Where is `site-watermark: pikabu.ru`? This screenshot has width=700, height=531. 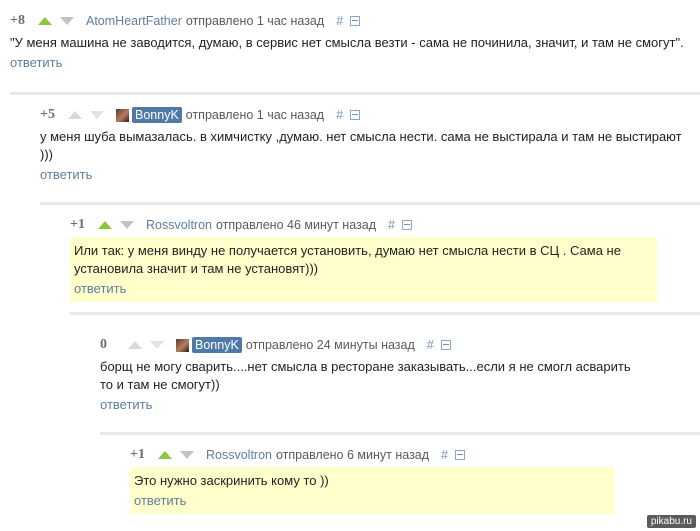 site-watermark: pikabu.ru is located at coordinates (671, 521).